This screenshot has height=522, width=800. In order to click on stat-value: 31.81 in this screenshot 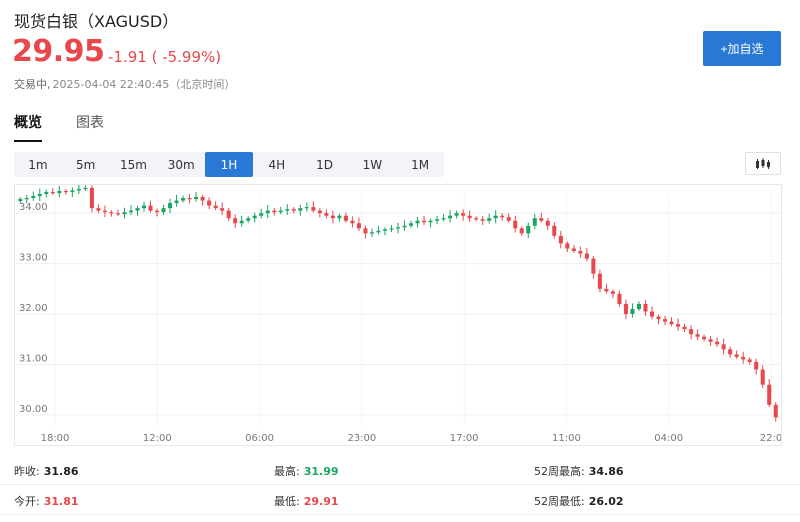, I will do `click(61, 501)`.